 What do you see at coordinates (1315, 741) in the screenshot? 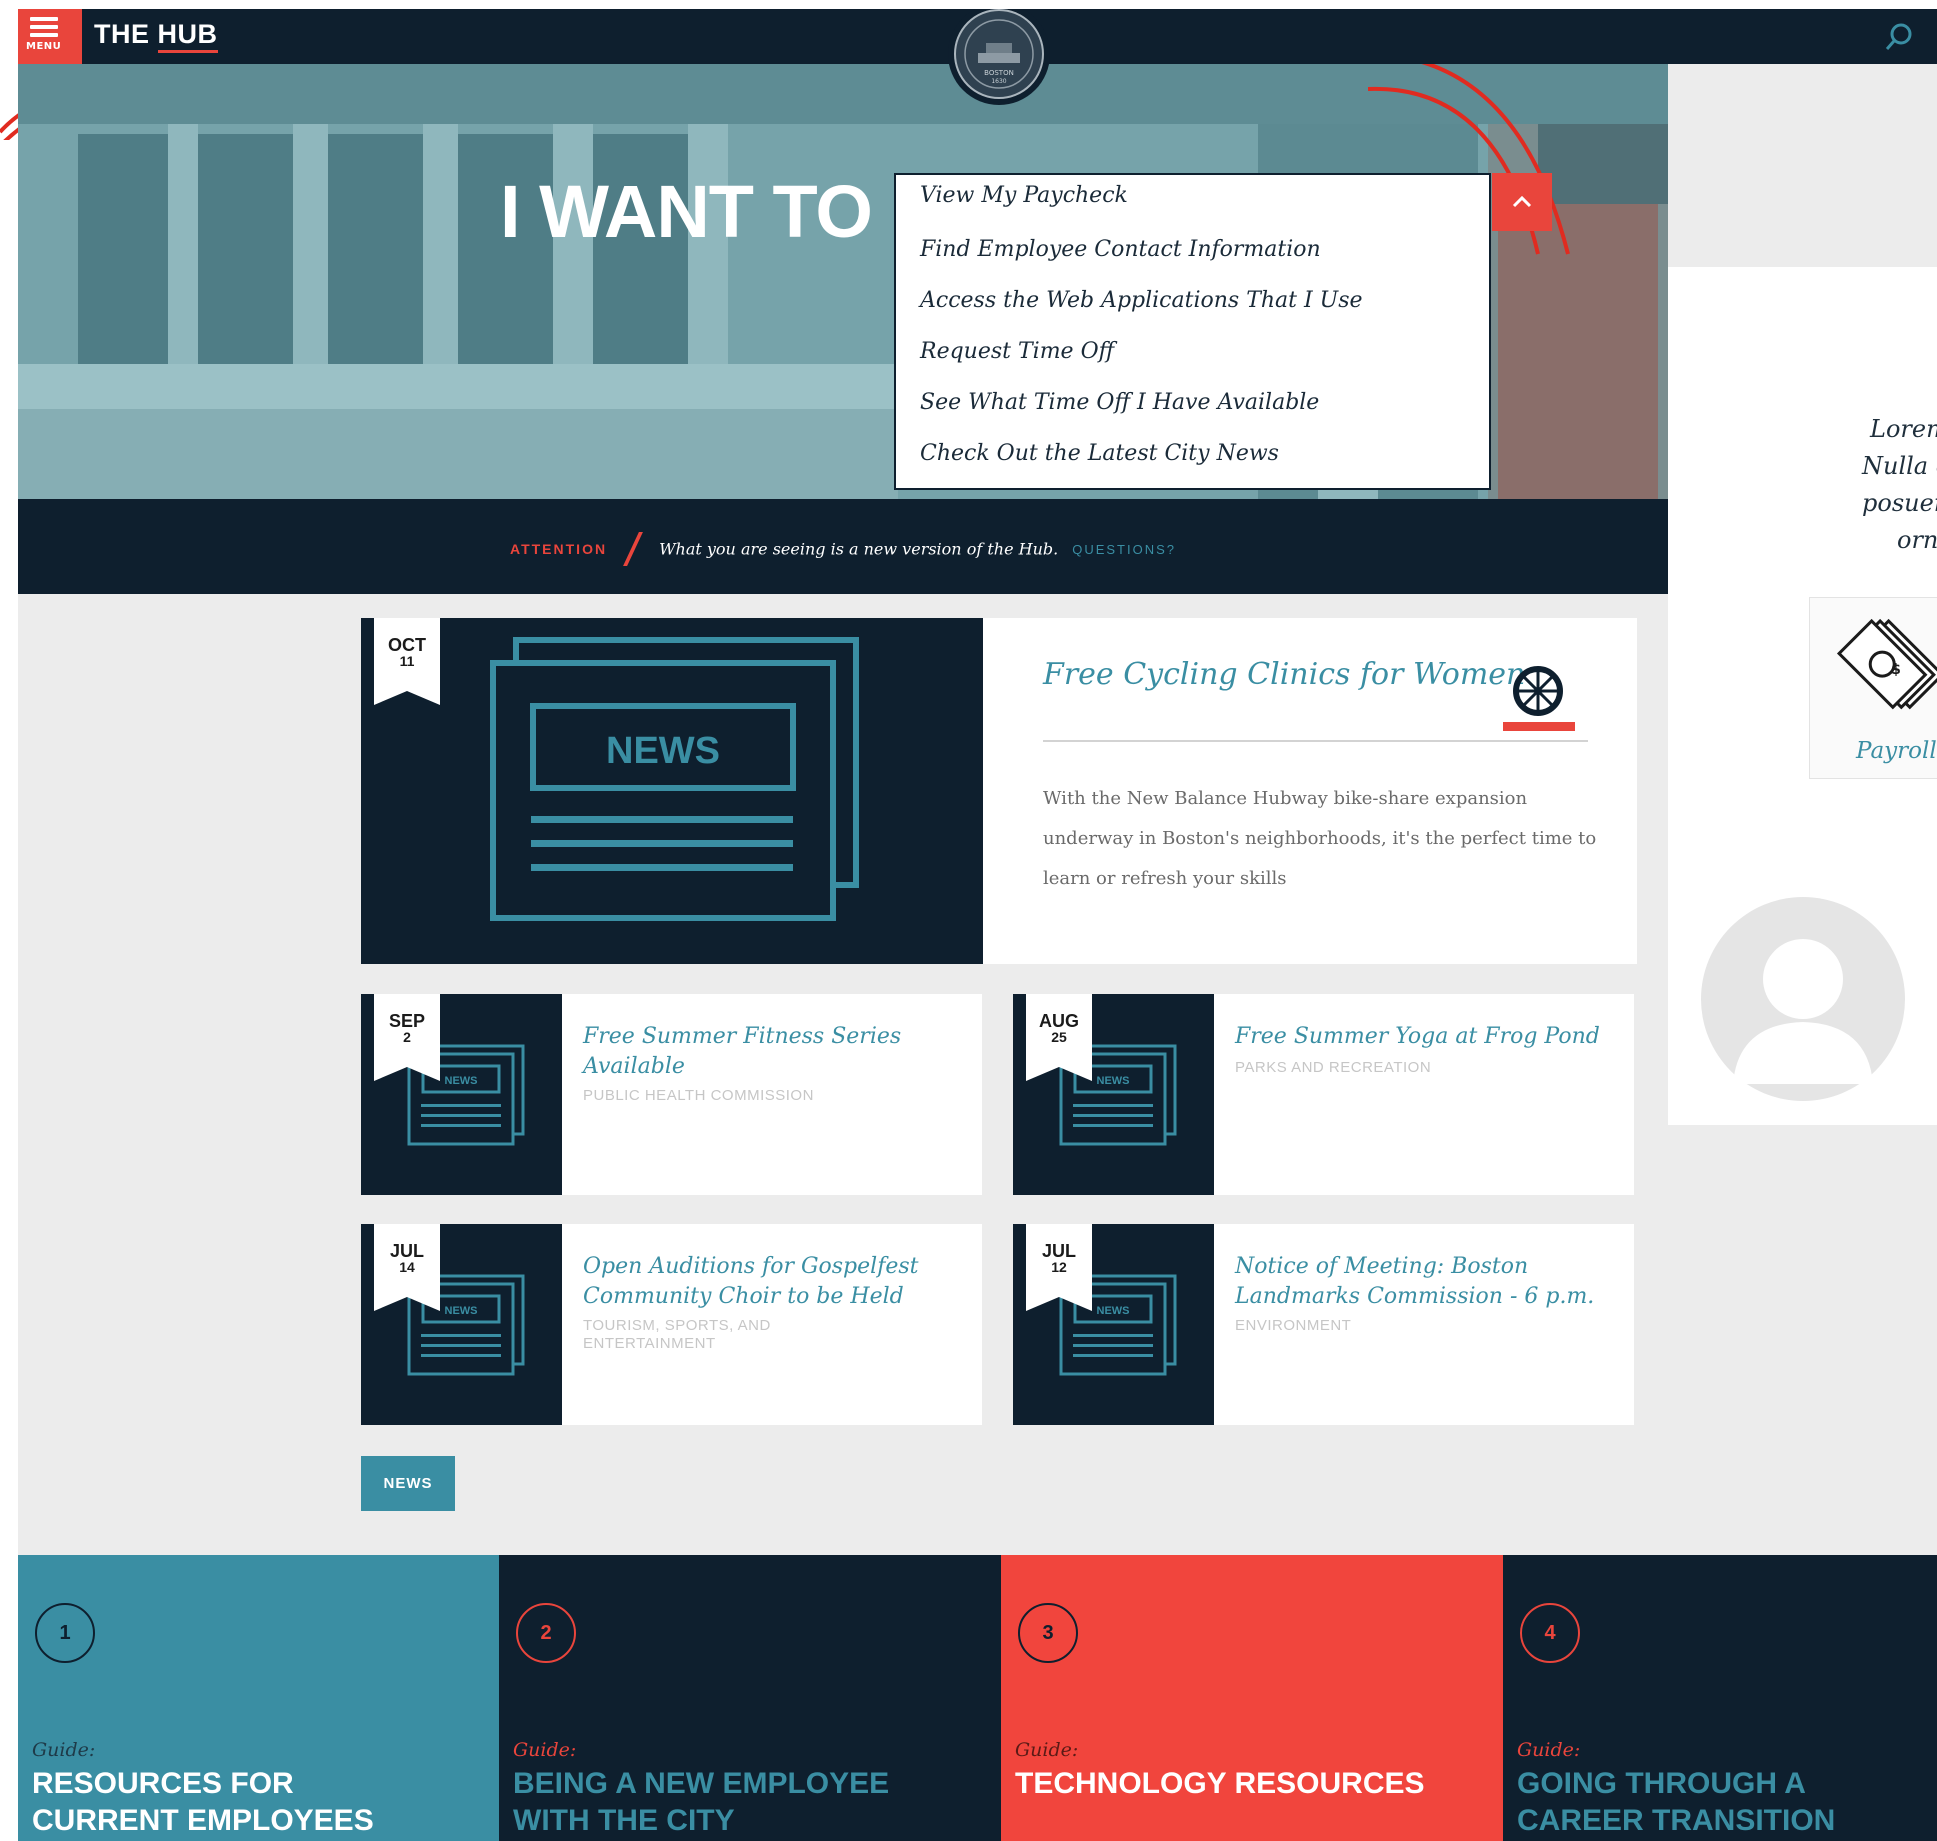
I see `featured-divider` at bounding box center [1315, 741].